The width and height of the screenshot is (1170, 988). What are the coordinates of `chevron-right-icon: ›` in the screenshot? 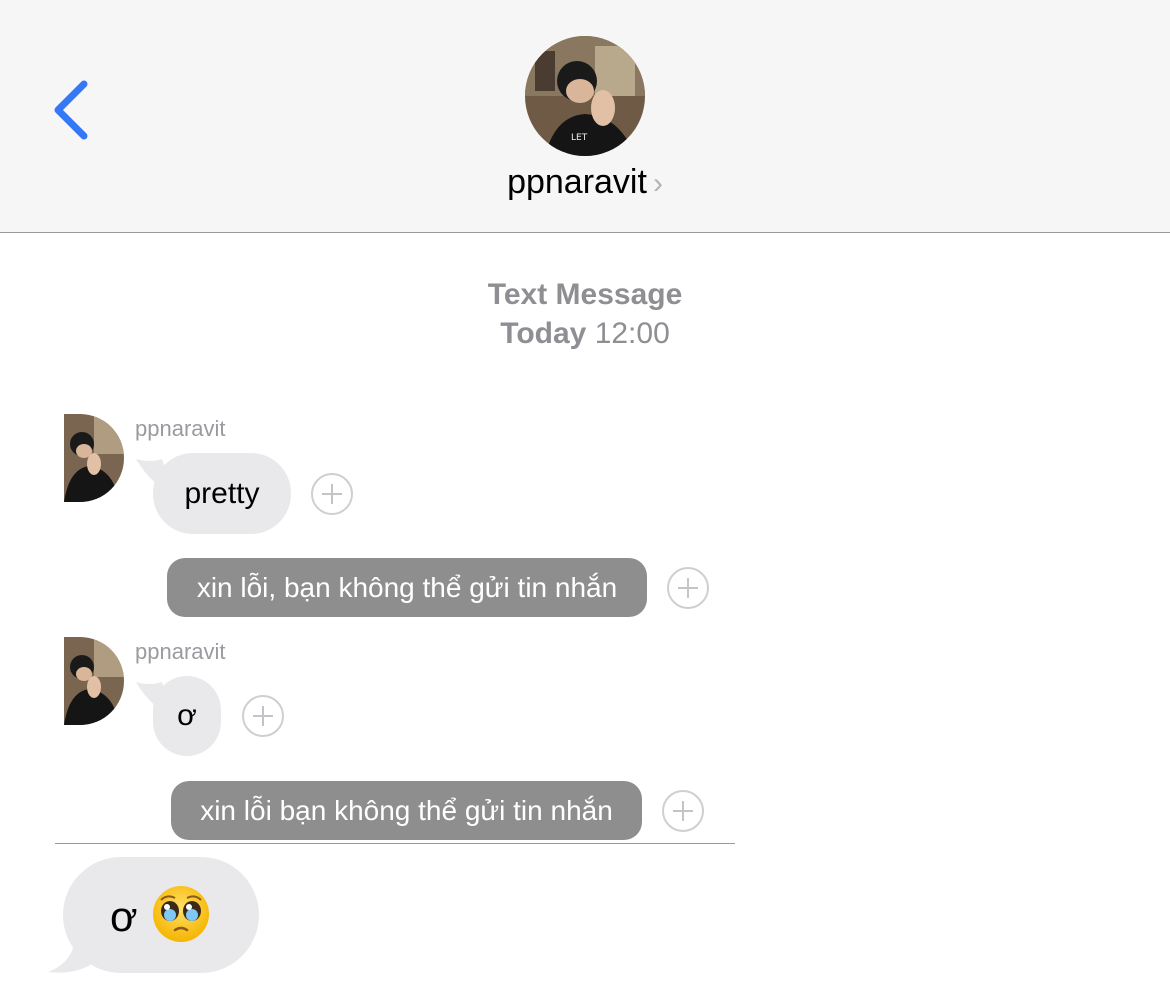 It's located at (657, 183).